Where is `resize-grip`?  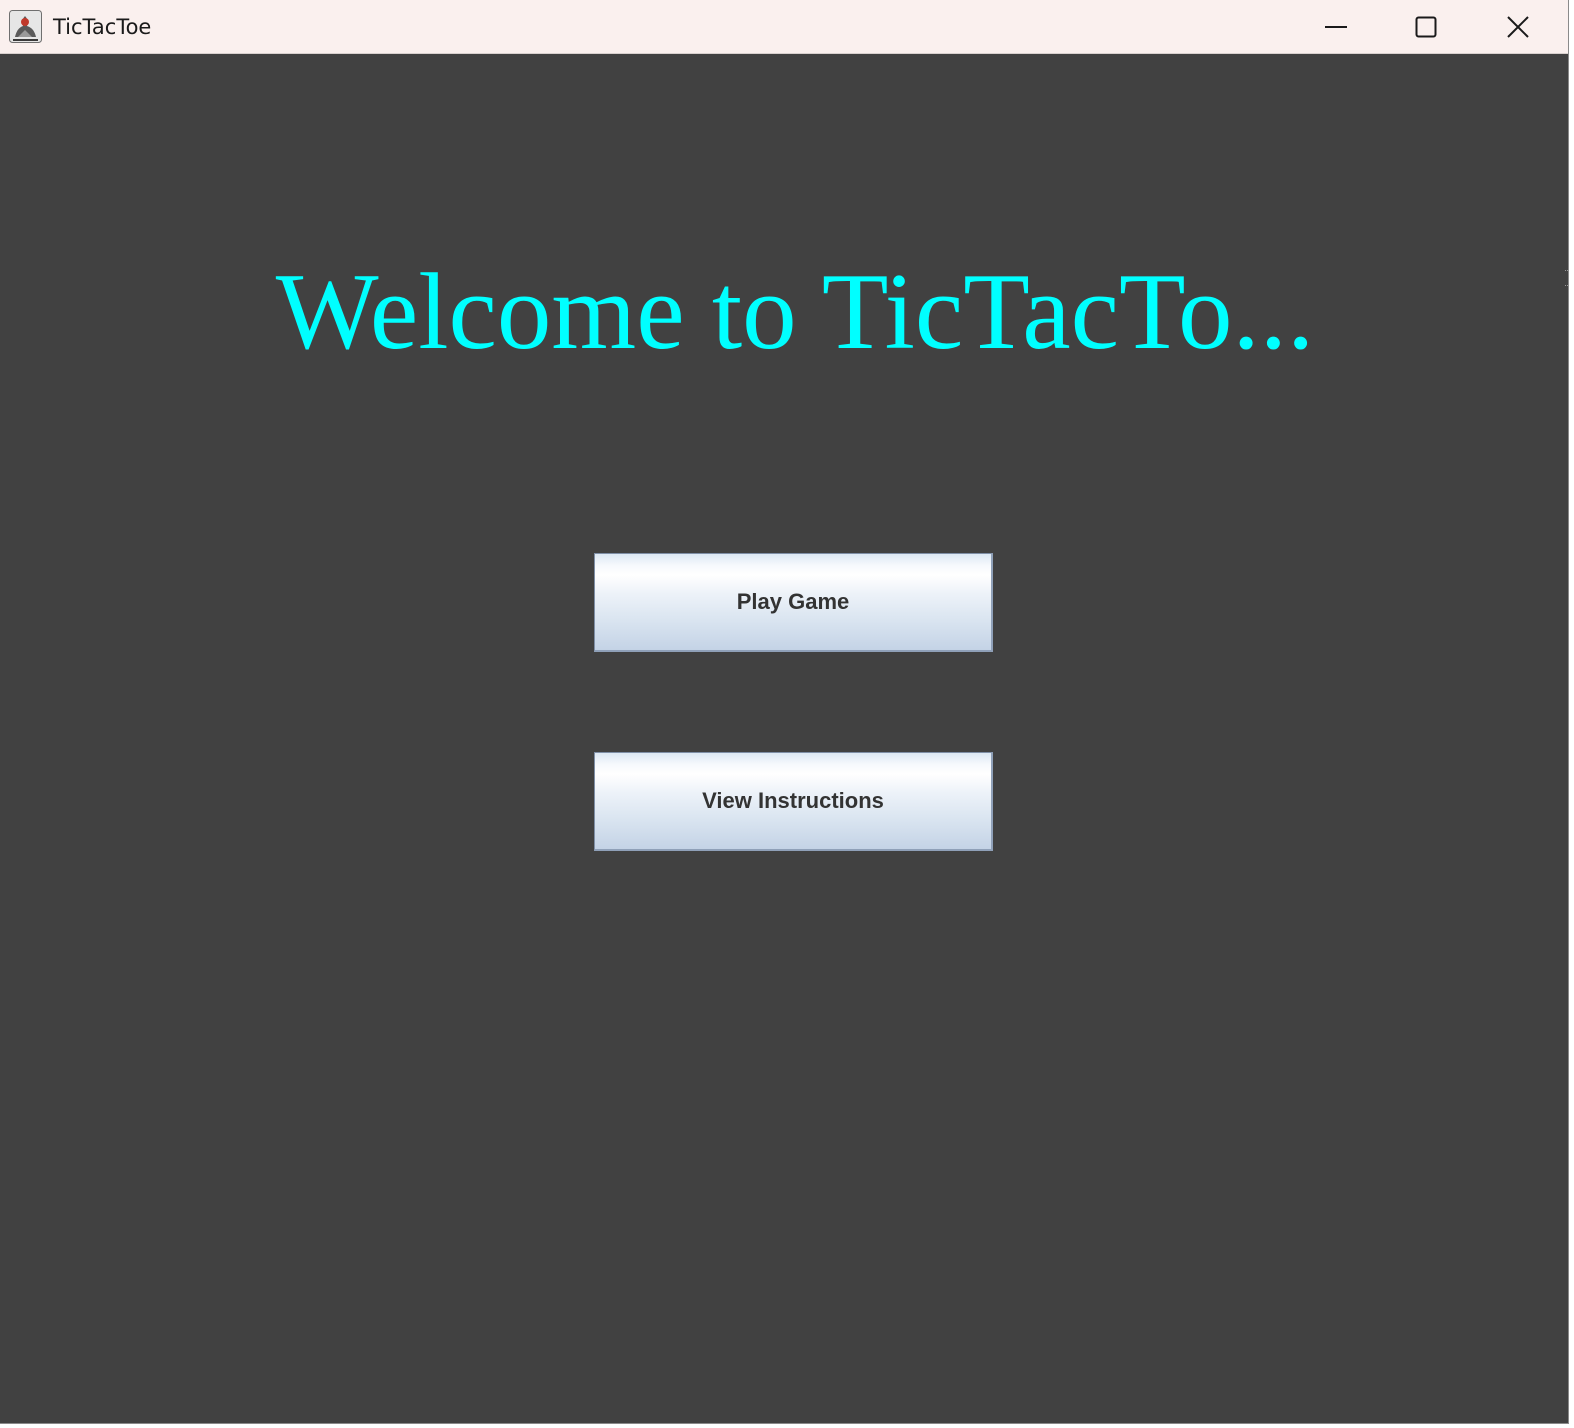 resize-grip is located at coordinates (1566, 278).